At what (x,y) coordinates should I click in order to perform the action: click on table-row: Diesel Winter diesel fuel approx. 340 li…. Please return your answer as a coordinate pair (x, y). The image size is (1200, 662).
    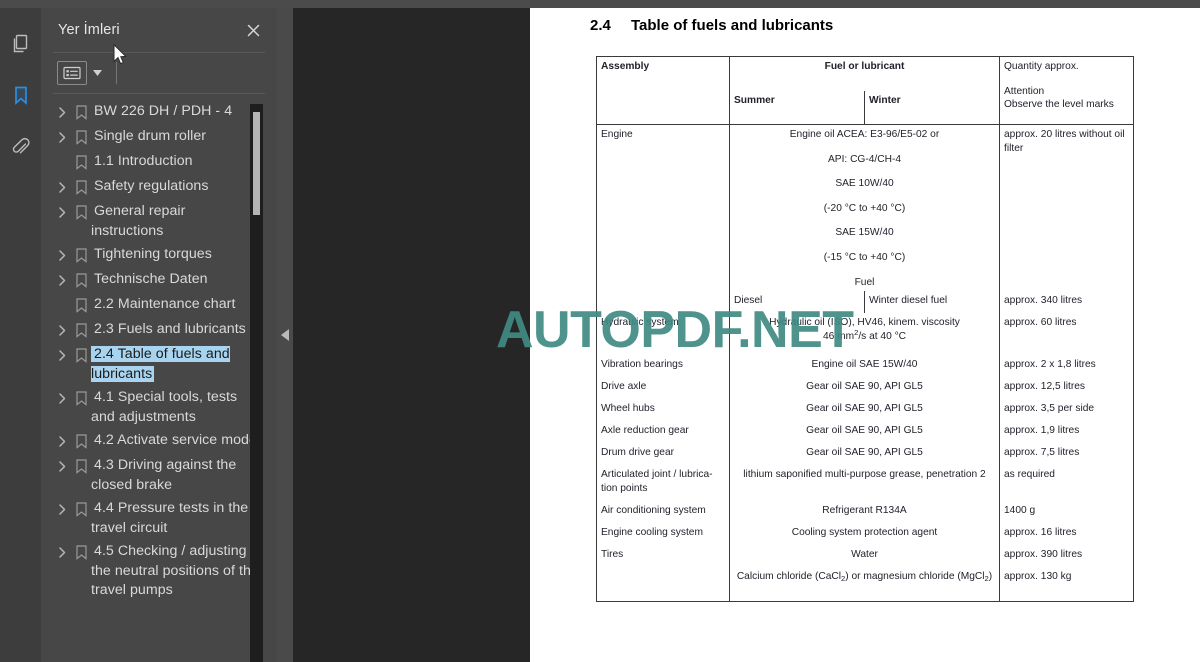
    Looking at the image, I should click on (865, 302).